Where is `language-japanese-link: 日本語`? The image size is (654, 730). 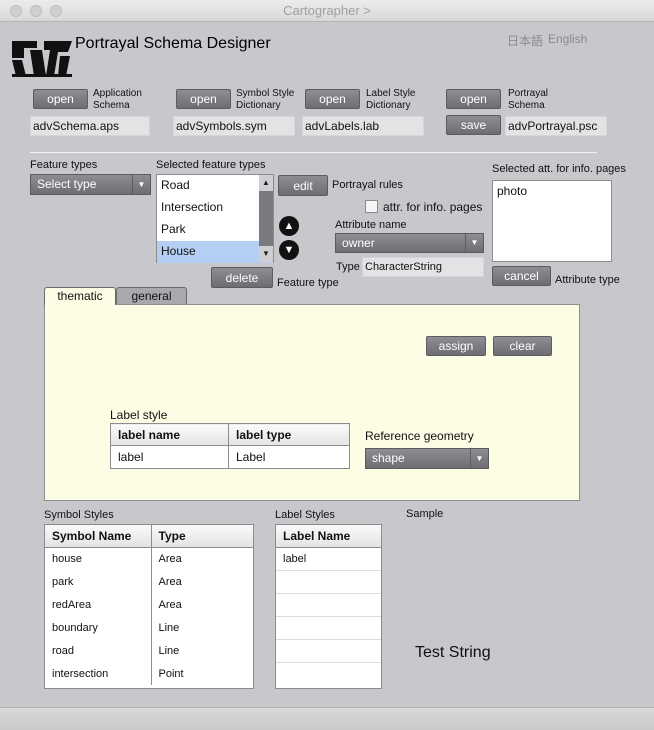 language-japanese-link: 日本語 is located at coordinates (525, 40).